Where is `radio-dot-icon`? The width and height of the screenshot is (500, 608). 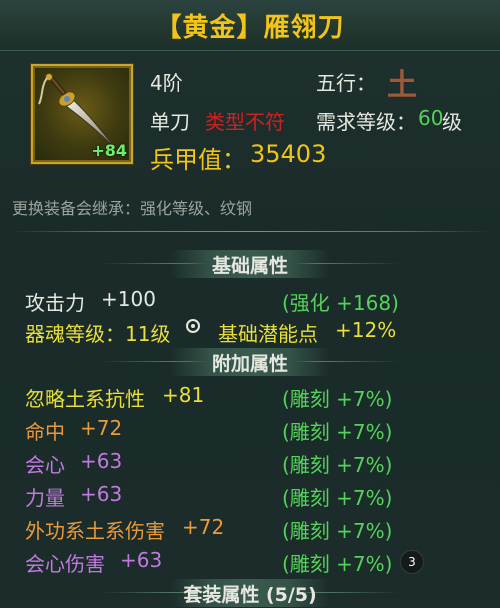
radio-dot-icon is located at coordinates (193, 326).